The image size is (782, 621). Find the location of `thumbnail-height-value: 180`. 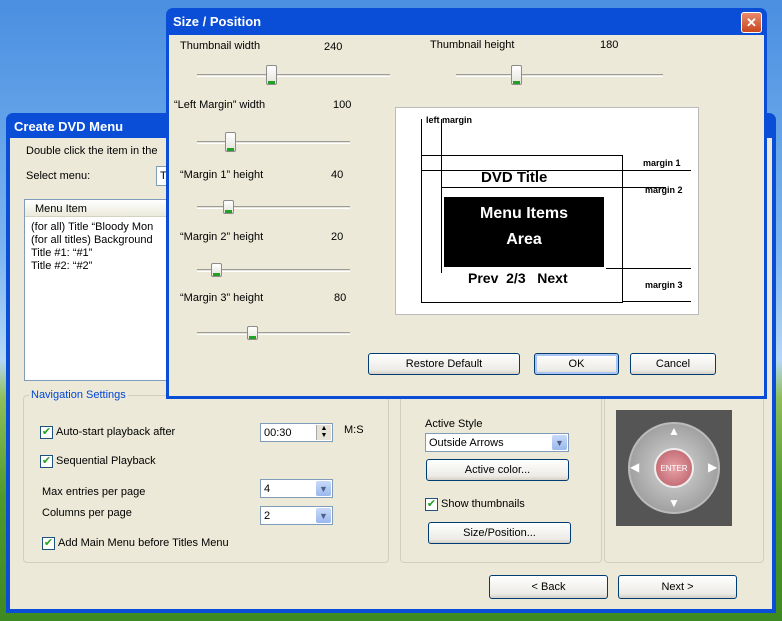

thumbnail-height-value: 180 is located at coordinates (609, 45).